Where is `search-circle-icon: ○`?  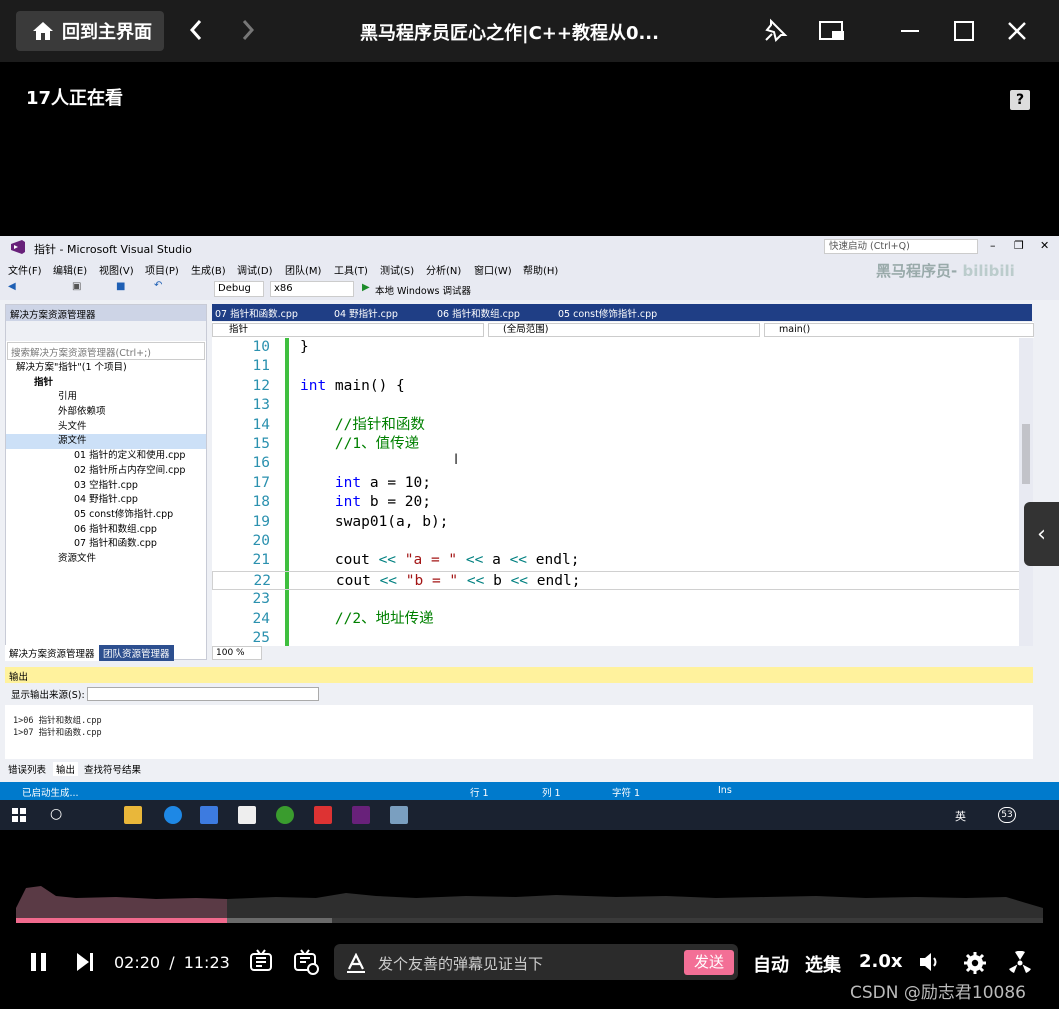
search-circle-icon: ○ is located at coordinates (56, 814).